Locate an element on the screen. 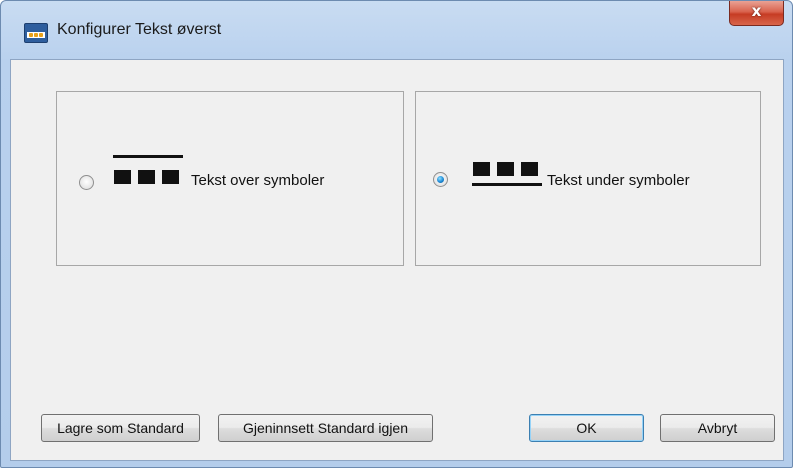 The height and width of the screenshot is (470, 795). cancel-button: Avbryt is located at coordinates (717, 428).